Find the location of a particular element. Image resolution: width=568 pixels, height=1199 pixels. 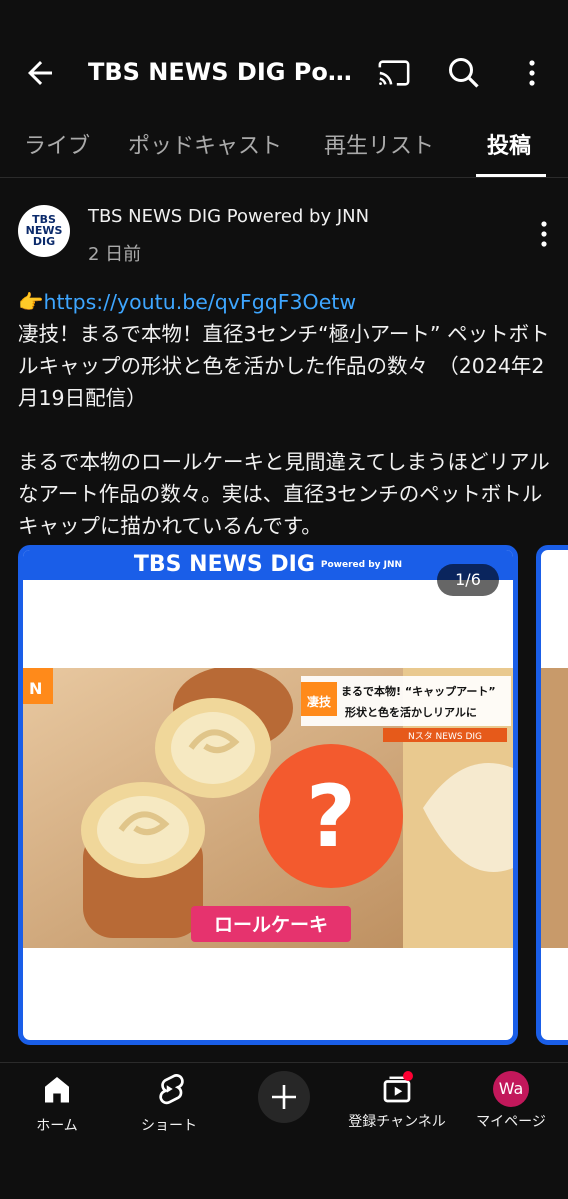

nav-my-page: Wa マイページ is located at coordinates (511, 1101).